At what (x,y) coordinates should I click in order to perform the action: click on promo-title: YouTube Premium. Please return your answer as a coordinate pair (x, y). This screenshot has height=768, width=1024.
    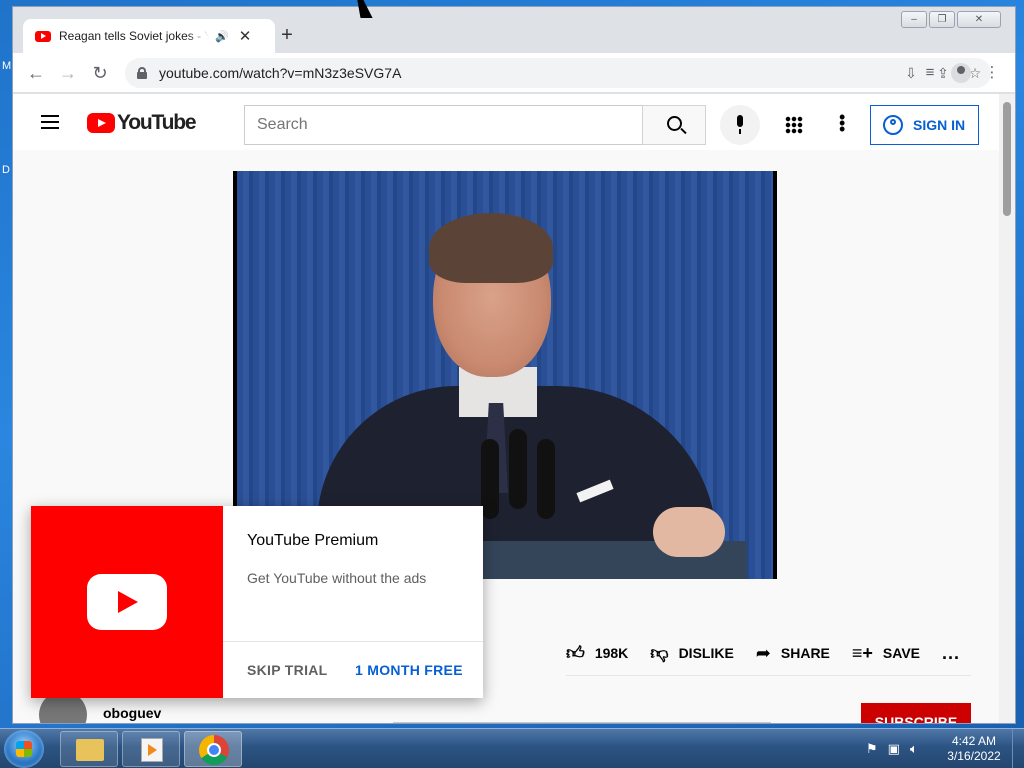
    Looking at the image, I should click on (313, 540).